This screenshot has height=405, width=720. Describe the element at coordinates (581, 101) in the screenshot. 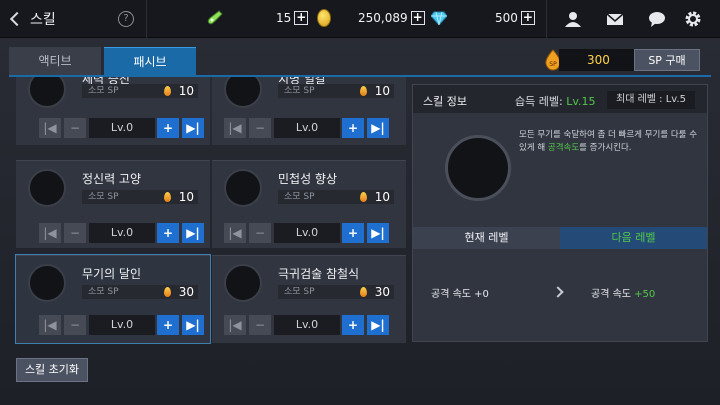

I see `learn-level-value: Lv.15` at that location.